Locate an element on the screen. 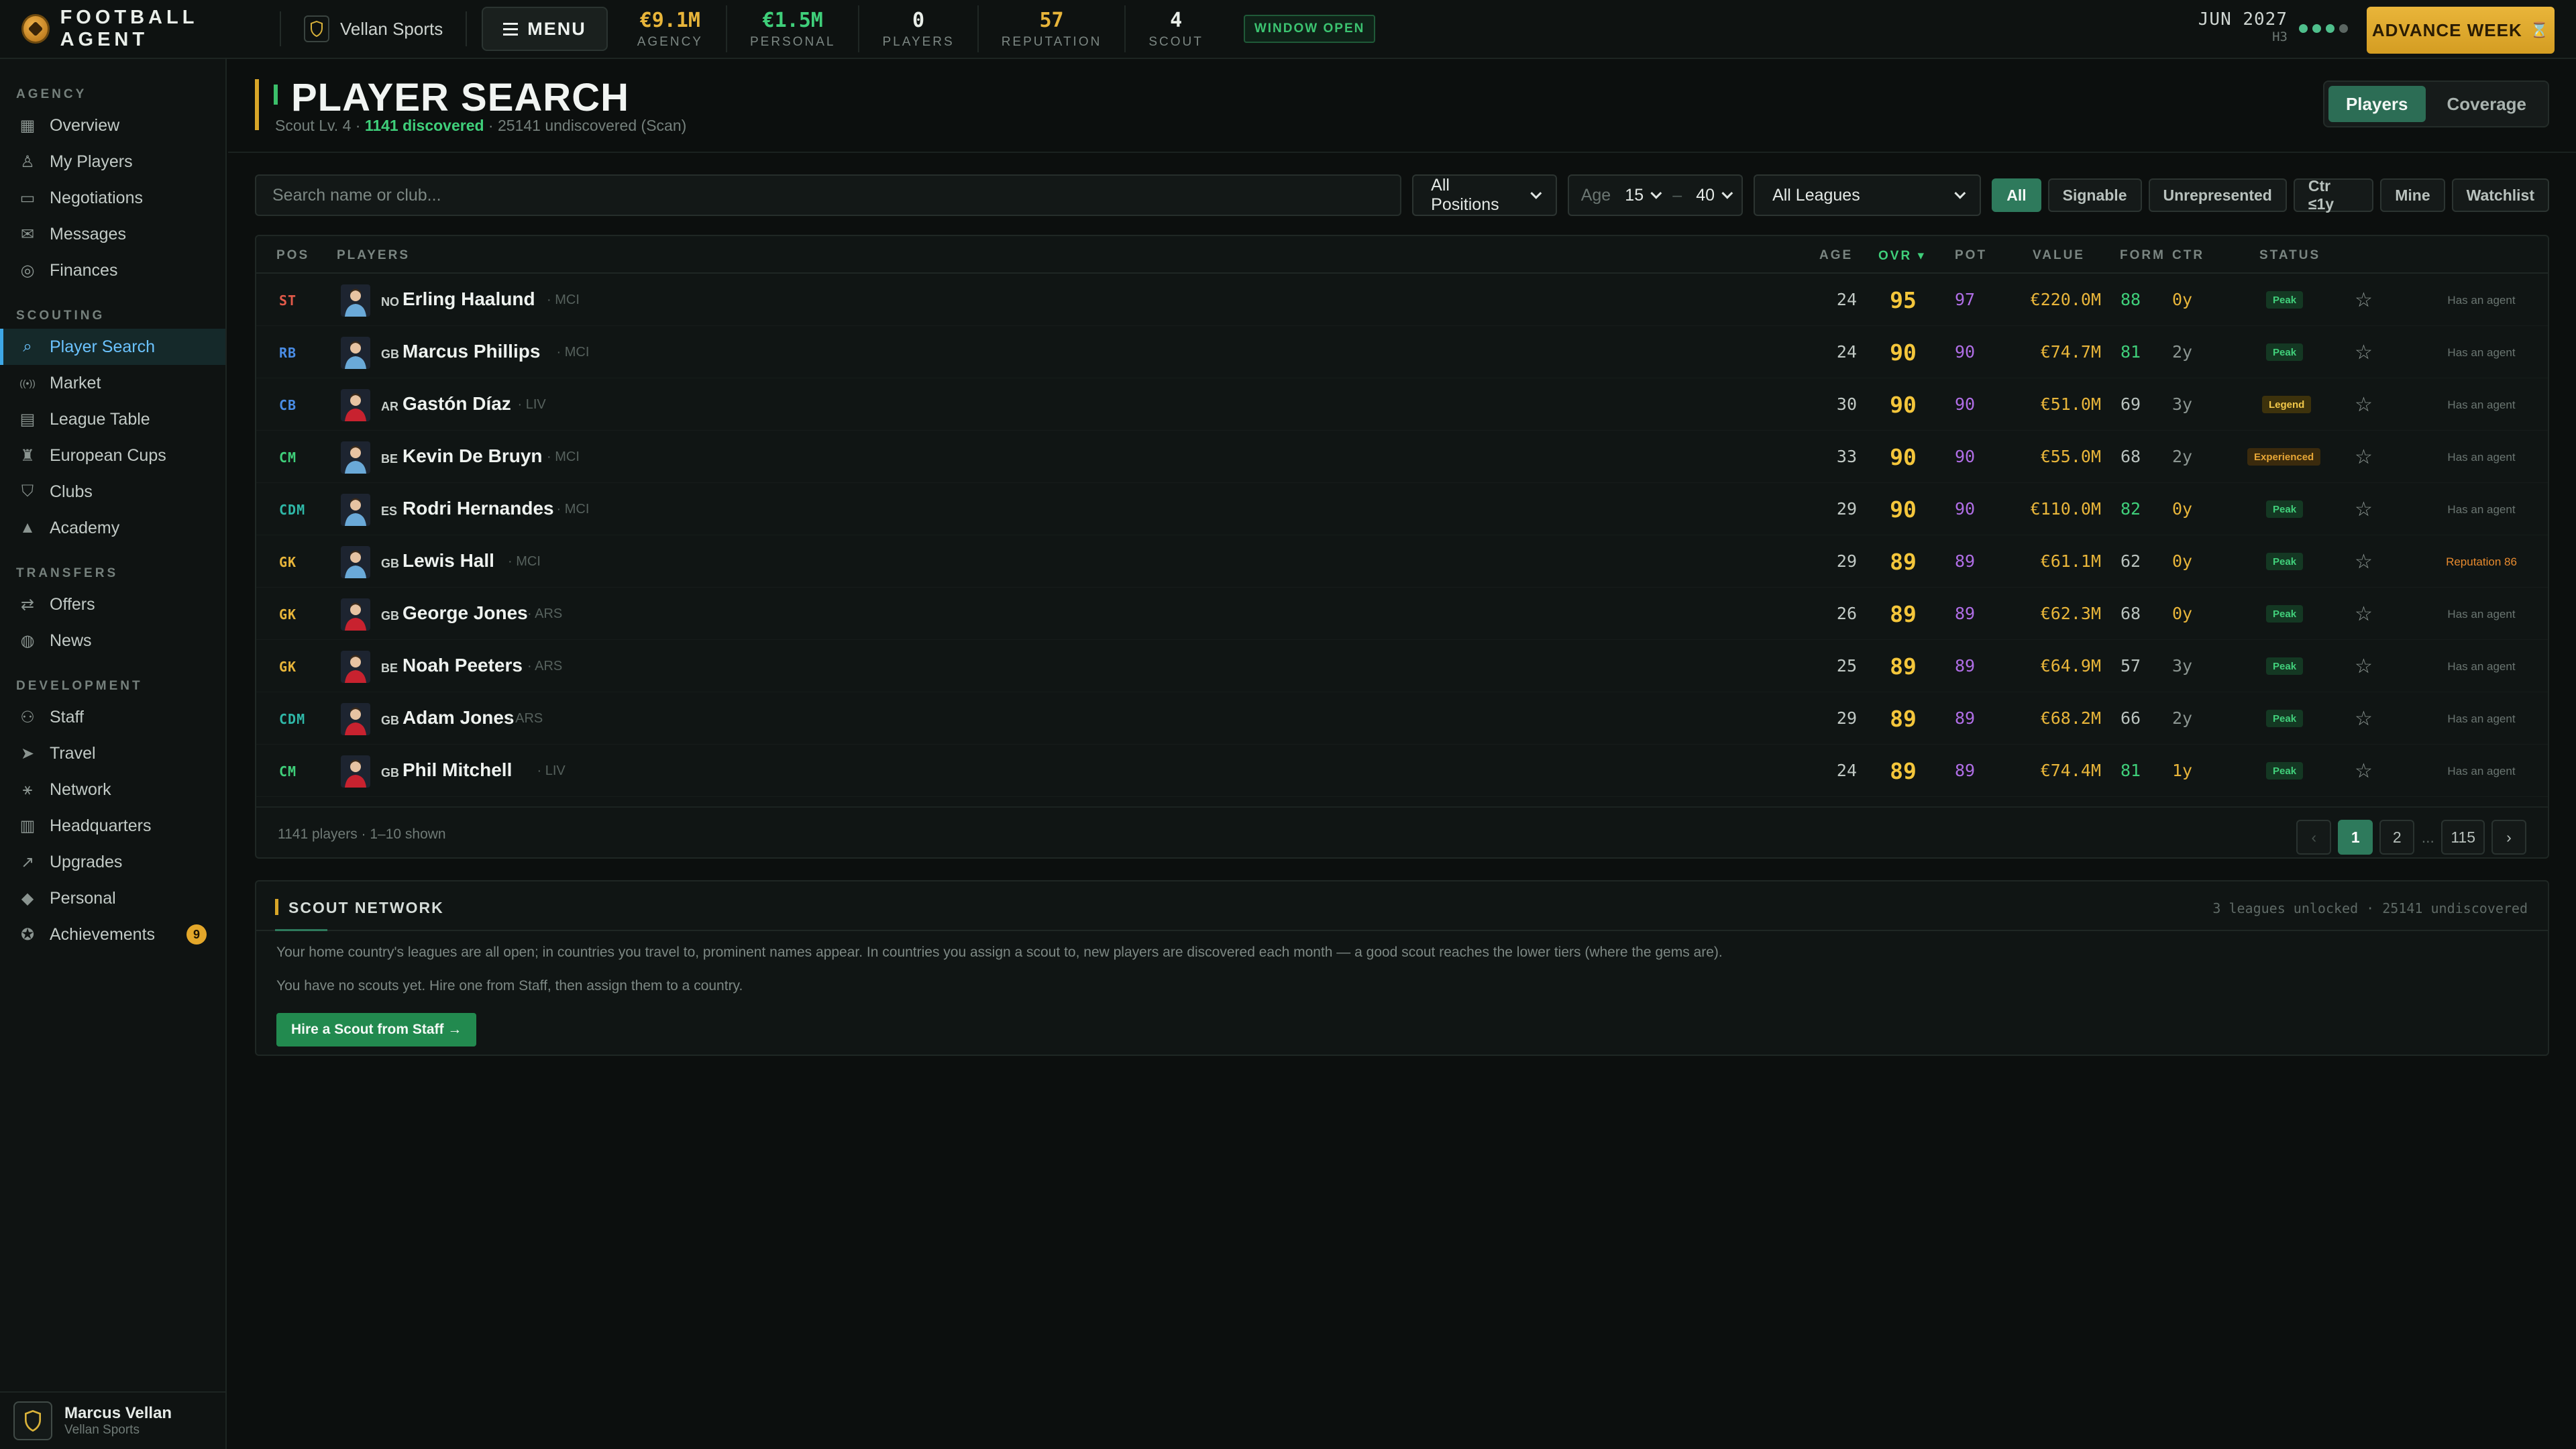  filter-chip-2: Signable is located at coordinates (2094, 195).